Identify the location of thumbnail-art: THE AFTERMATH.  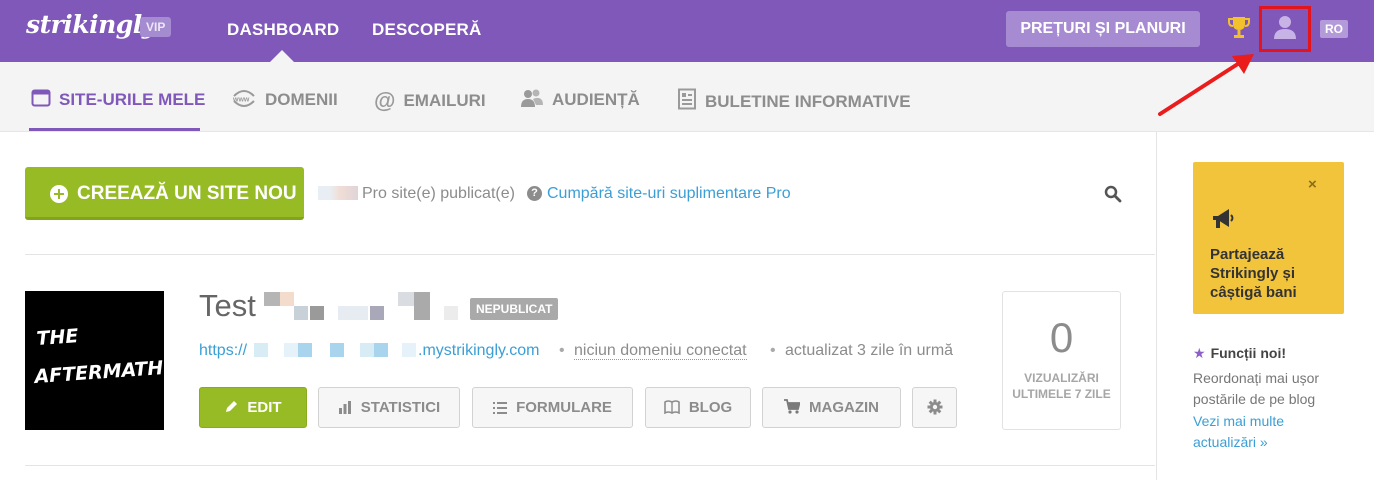
(98, 356).